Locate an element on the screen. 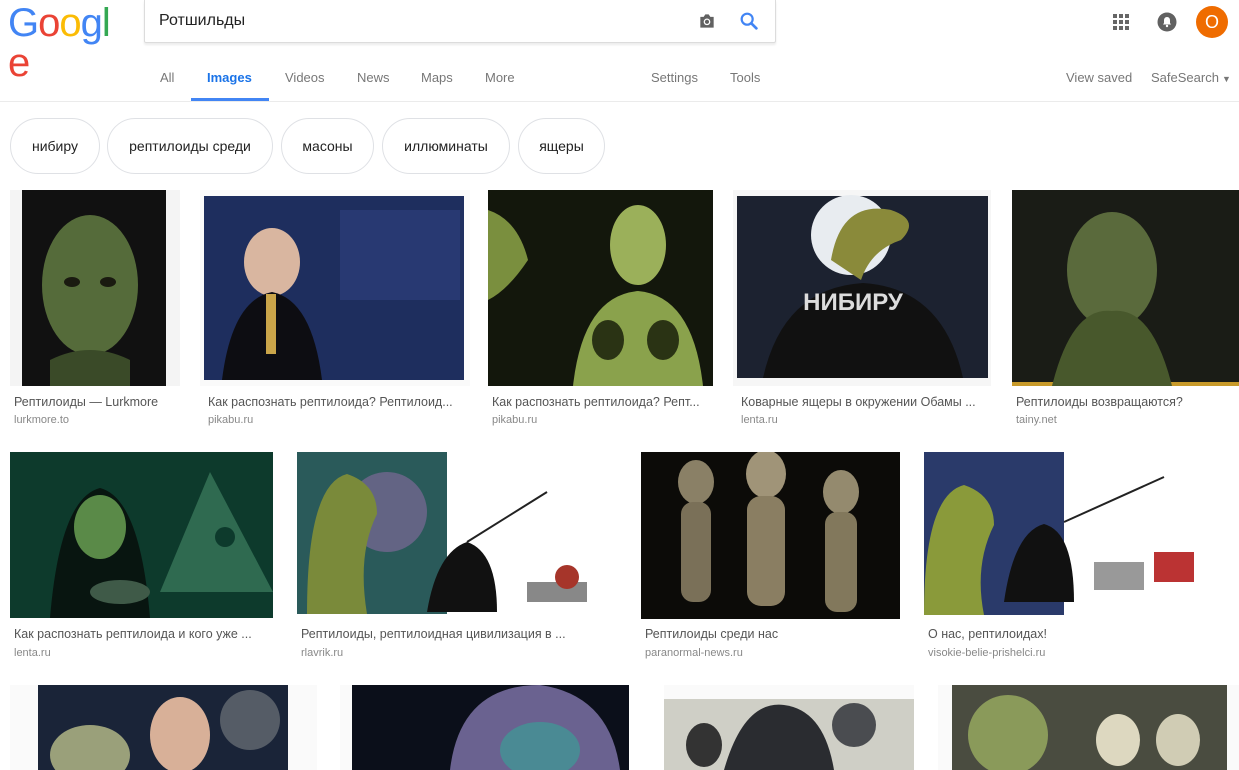 This screenshot has height=770, width=1239. account-avatar: O is located at coordinates (1212, 22).